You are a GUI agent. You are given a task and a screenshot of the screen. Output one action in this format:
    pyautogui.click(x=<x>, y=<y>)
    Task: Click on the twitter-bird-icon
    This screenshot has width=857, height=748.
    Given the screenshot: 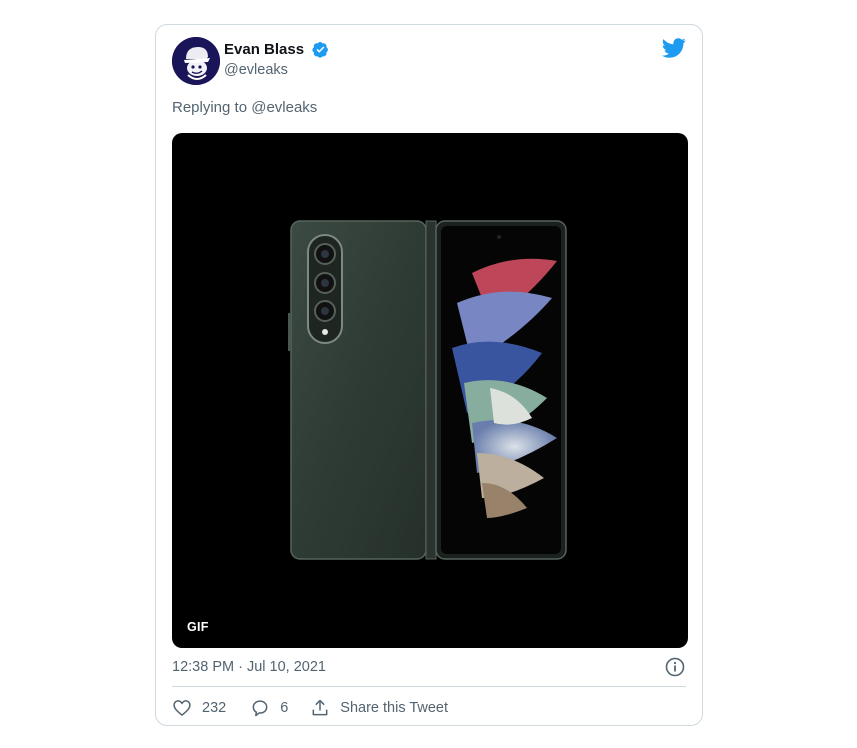 What is the action you would take?
    pyautogui.click(x=674, y=48)
    